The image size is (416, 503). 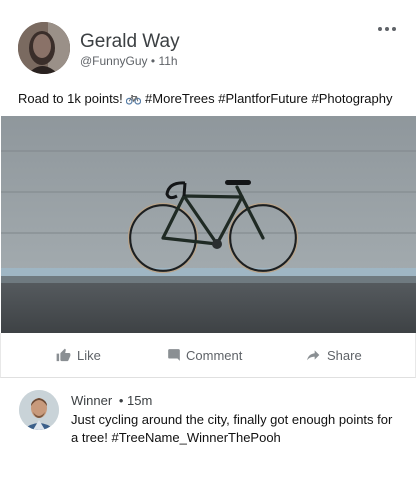 What do you see at coordinates (263, 98) in the screenshot?
I see `hashtag-link: #PlantforFuture` at bounding box center [263, 98].